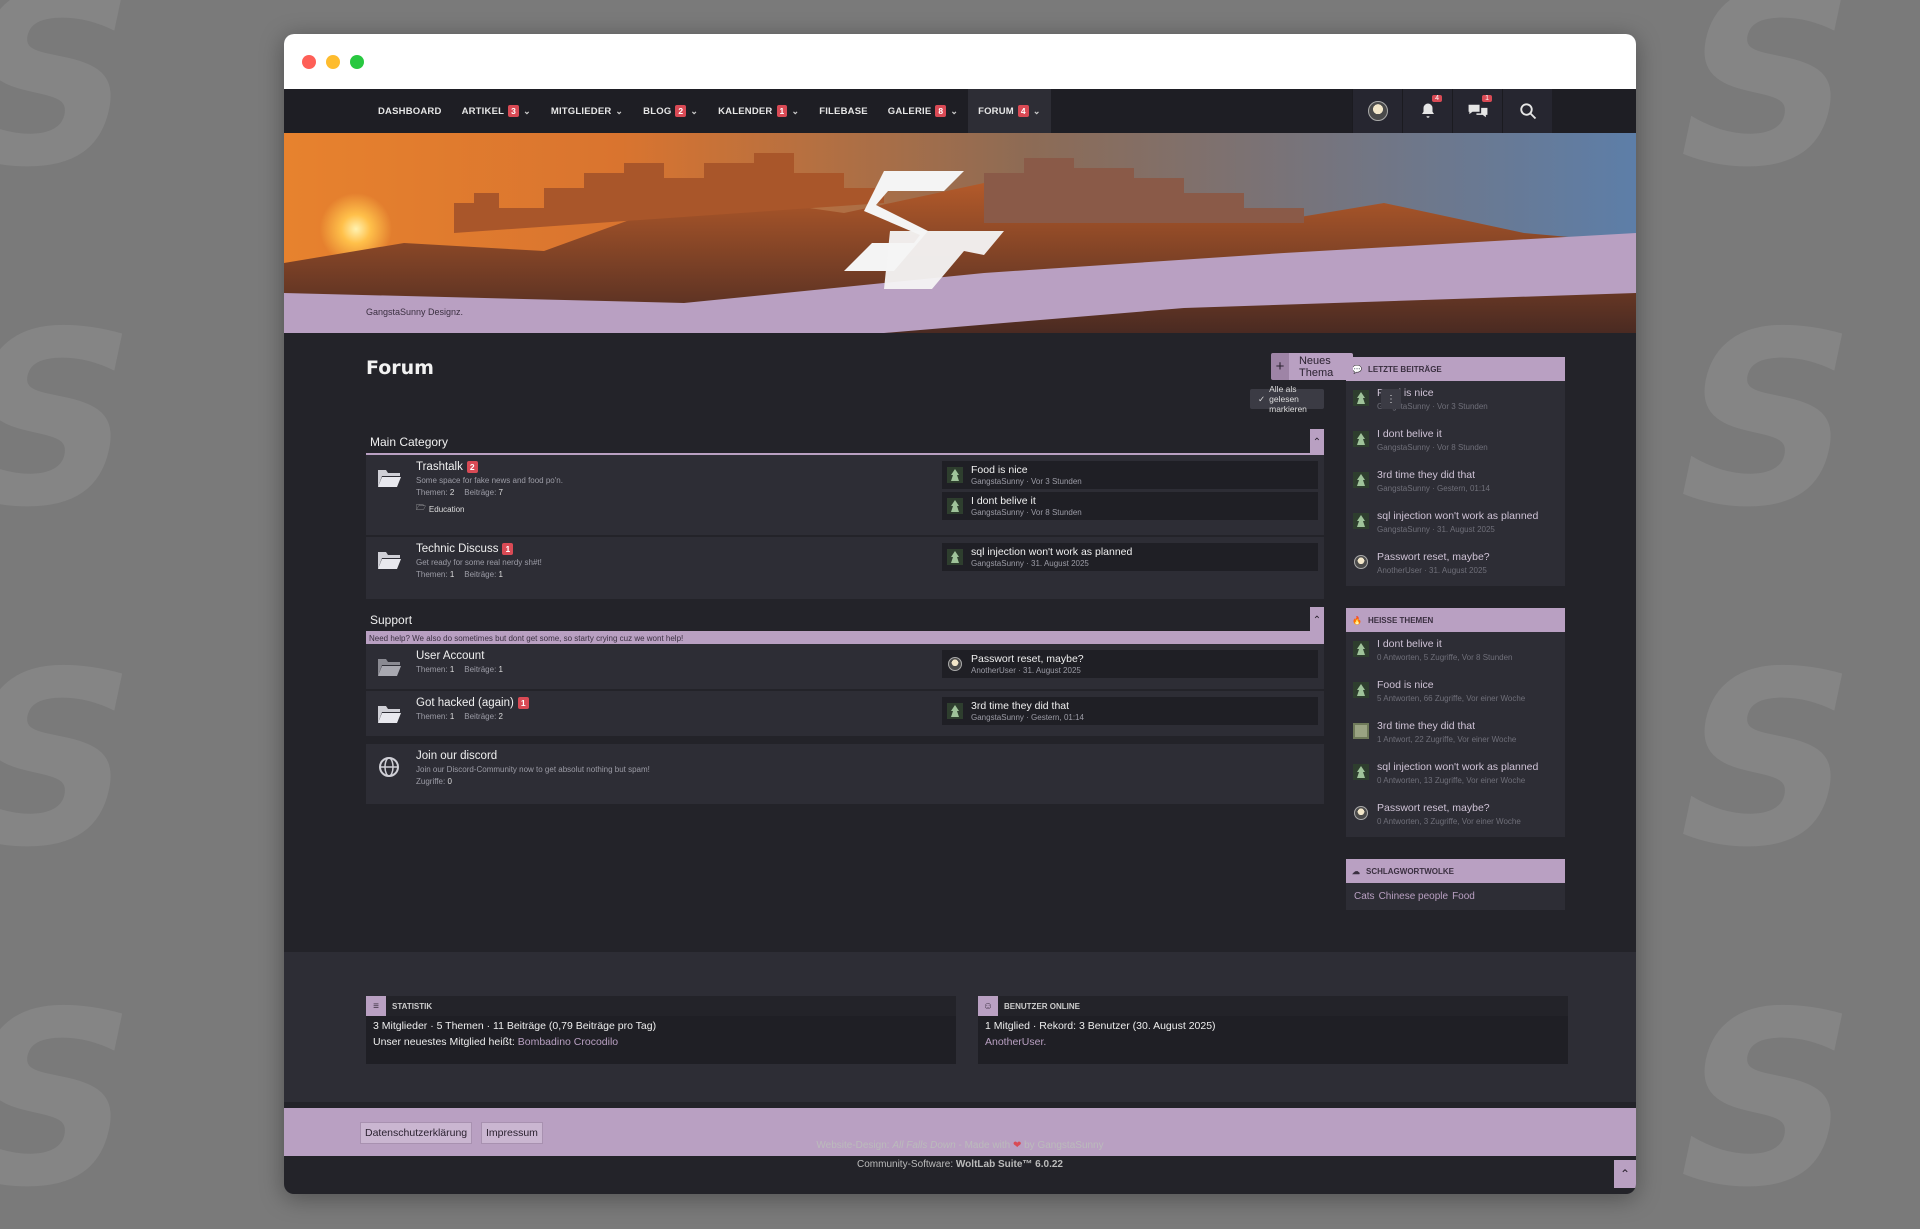  Describe the element at coordinates (407, 442) in the screenshot. I see `category-title: Main Category` at that location.